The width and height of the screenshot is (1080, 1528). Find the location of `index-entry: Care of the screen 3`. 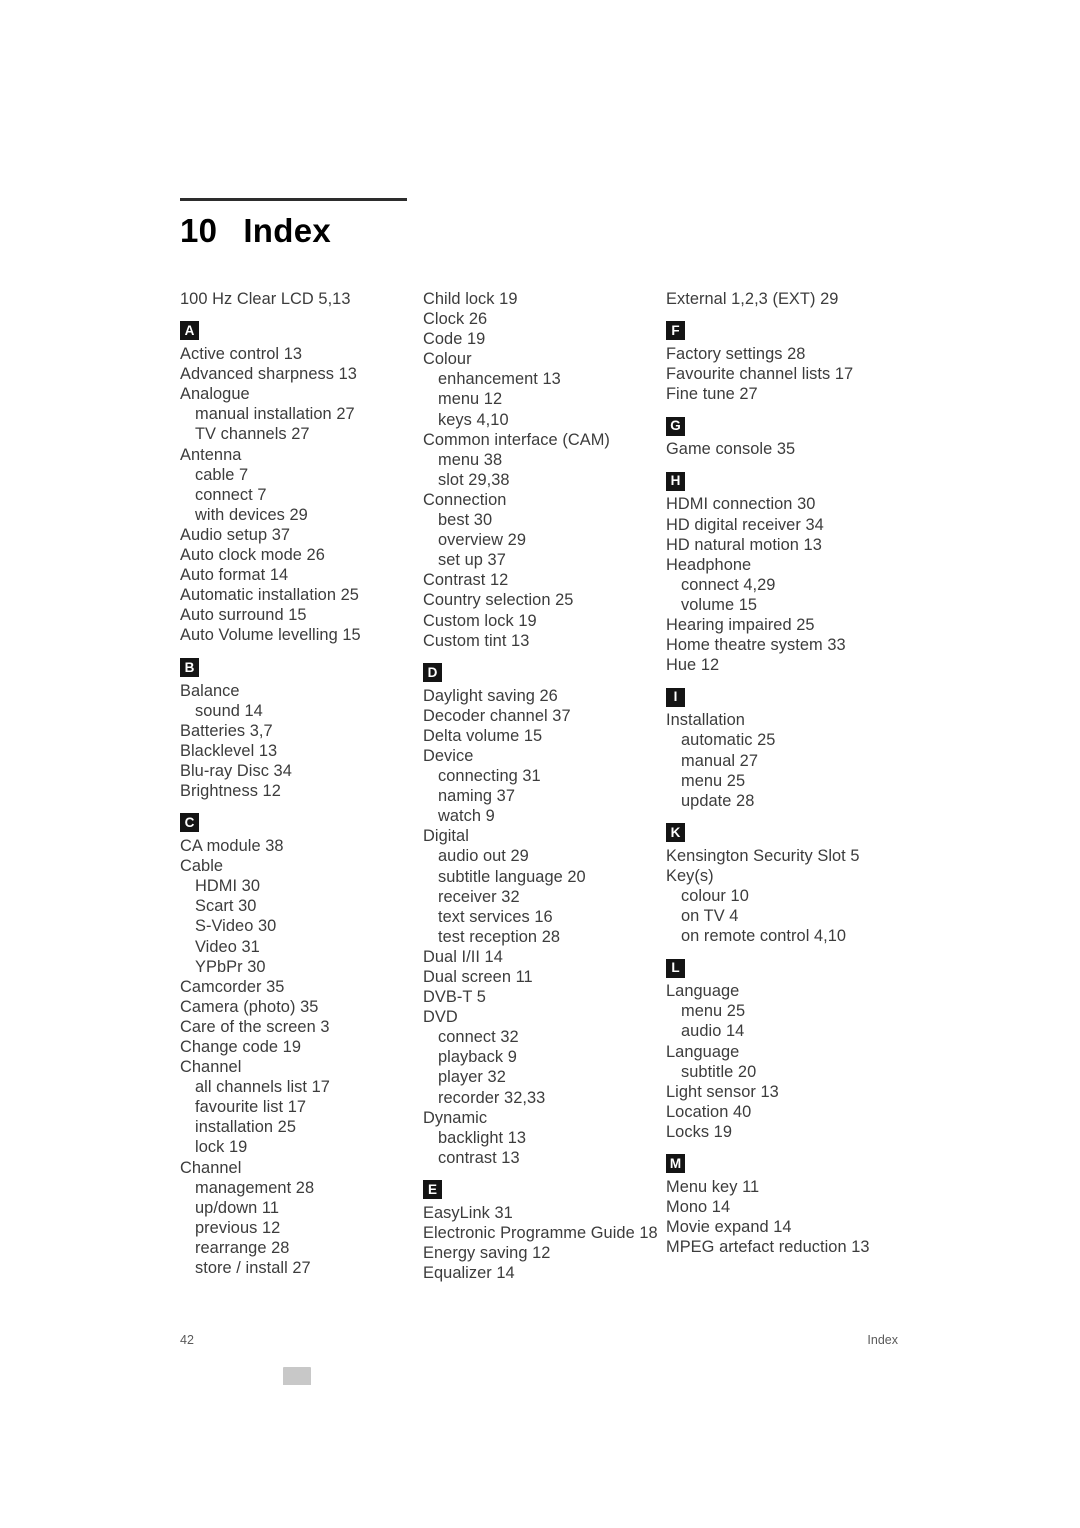

index-entry: Care of the screen 3 is located at coordinates (255, 1026).